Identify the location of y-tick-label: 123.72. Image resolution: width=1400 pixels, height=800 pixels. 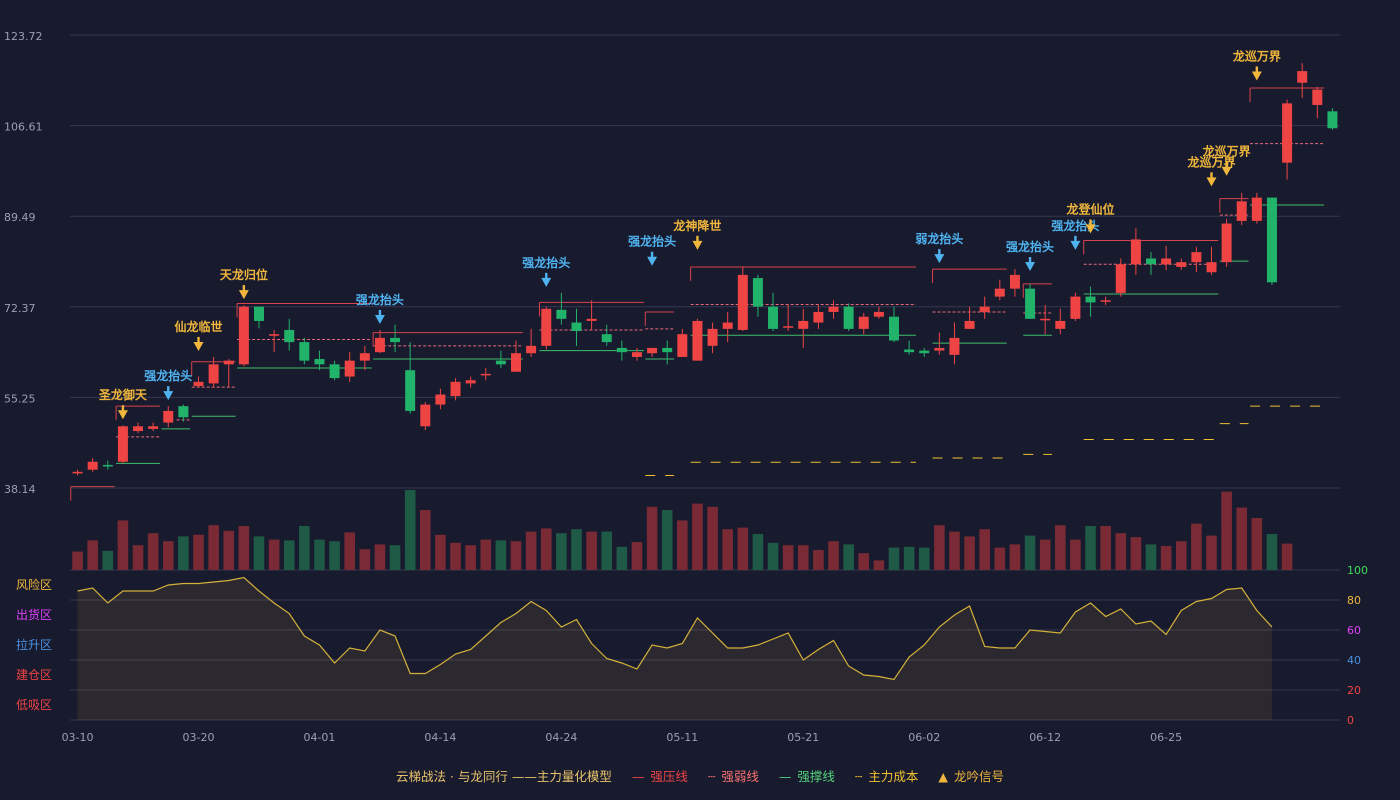
(23, 36).